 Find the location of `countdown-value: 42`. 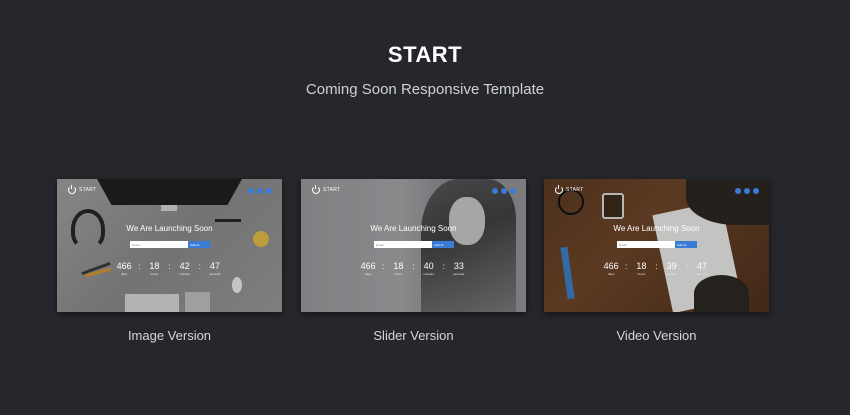

countdown-value: 42 is located at coordinates (184, 266).